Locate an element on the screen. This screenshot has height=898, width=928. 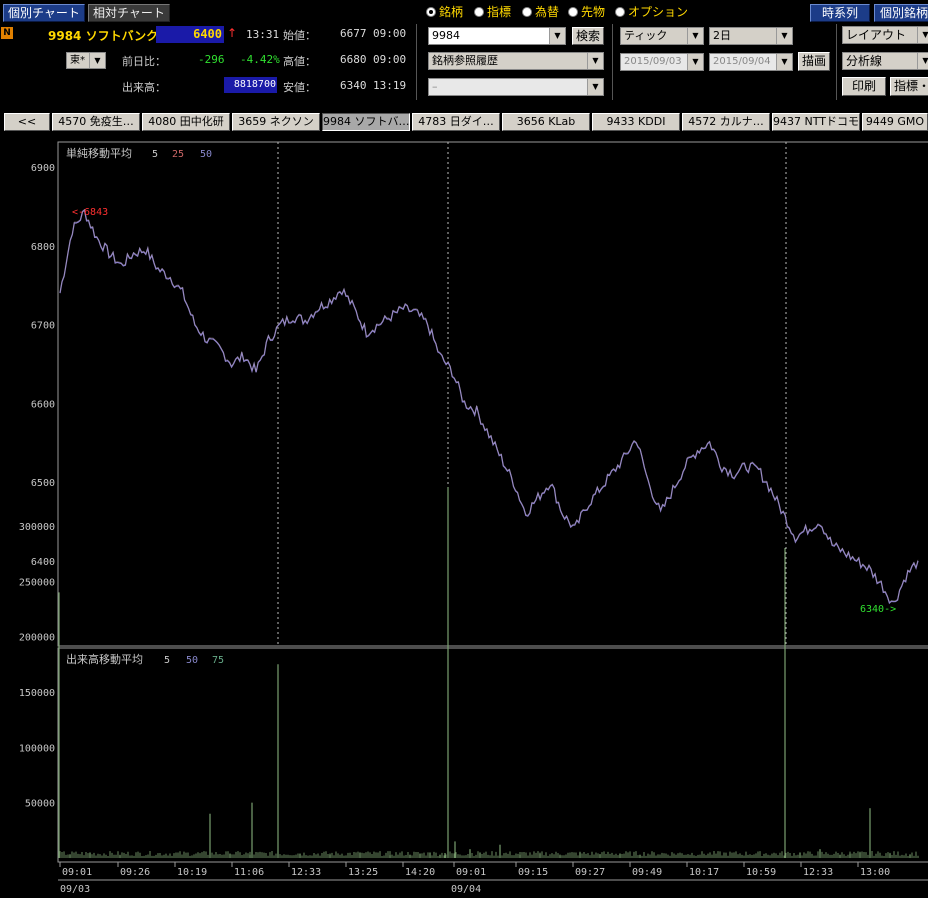
indicator-button: 指標・ is located at coordinates (909, 86).